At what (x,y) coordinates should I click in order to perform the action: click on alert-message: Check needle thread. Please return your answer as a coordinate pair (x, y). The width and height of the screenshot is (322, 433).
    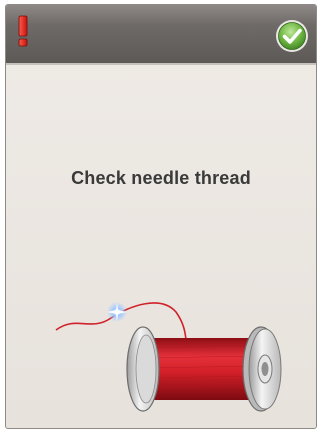
    Looking at the image, I should click on (161, 178).